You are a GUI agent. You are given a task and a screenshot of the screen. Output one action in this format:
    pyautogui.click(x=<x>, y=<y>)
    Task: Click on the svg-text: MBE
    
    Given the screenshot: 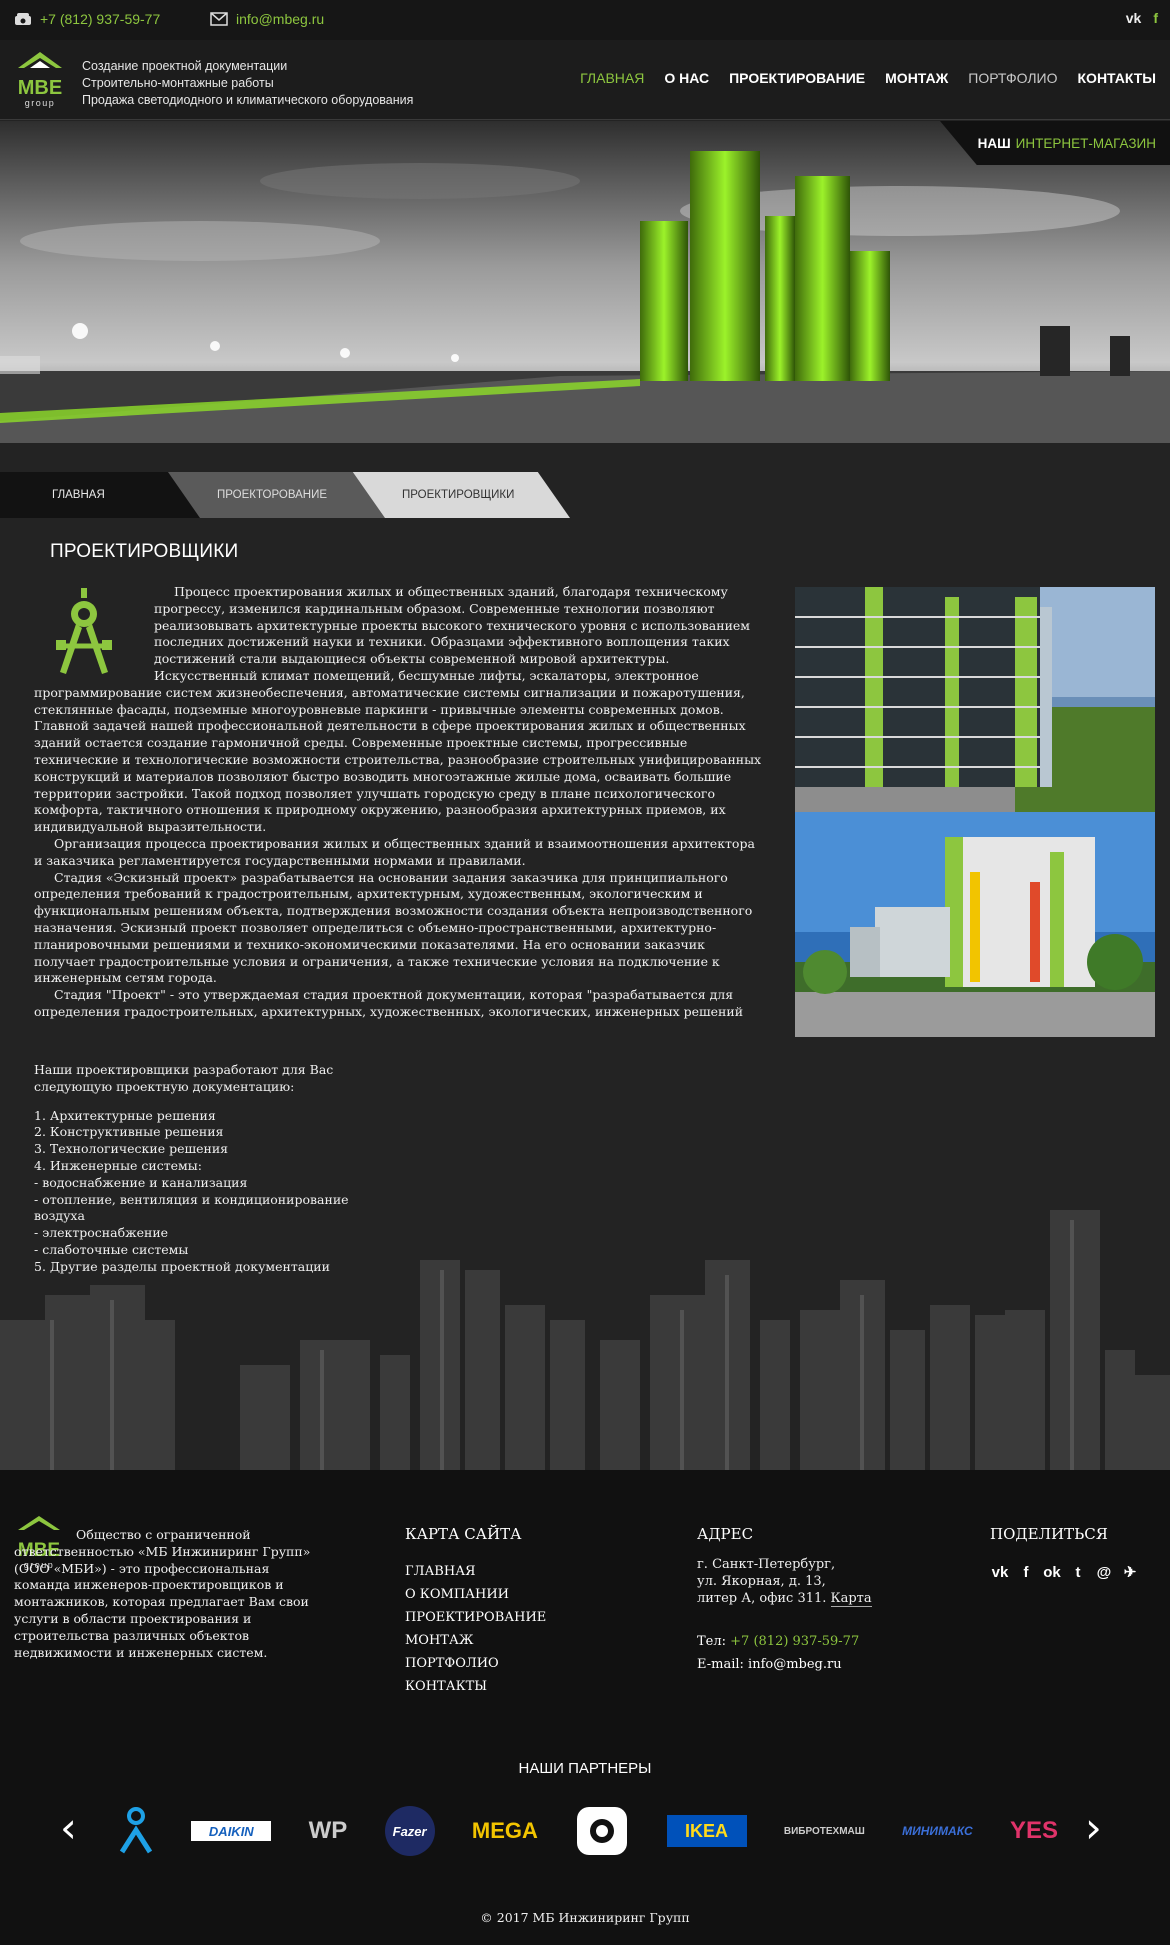 What is the action you would take?
    pyautogui.click(x=40, y=88)
    